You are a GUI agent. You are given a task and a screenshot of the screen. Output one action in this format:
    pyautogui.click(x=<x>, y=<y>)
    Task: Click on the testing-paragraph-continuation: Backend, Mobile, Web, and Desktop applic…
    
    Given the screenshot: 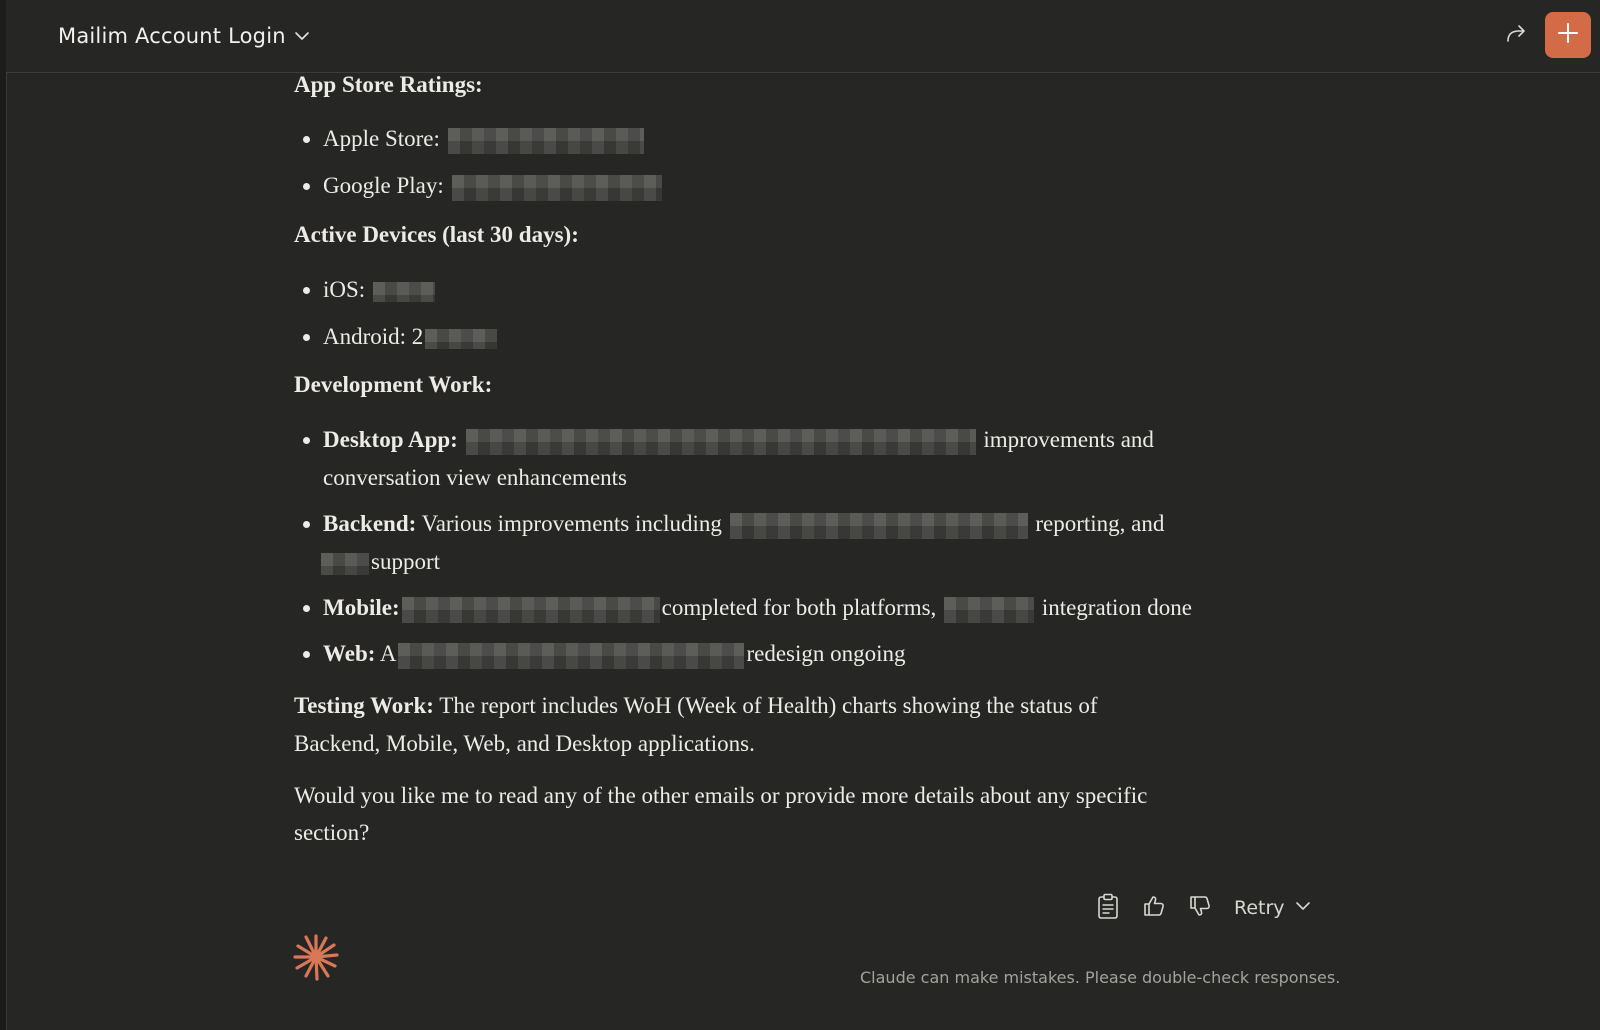 What is the action you would take?
    pyautogui.click(x=524, y=743)
    